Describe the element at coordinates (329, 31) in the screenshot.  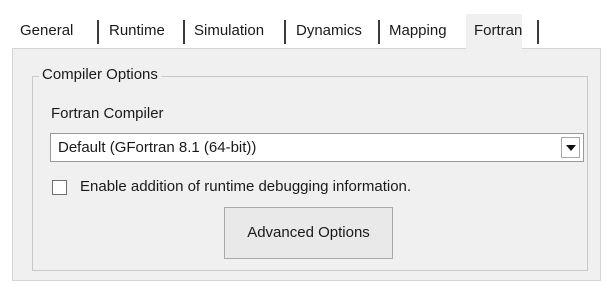
I see `tab-dynamics: Dynamics` at that location.